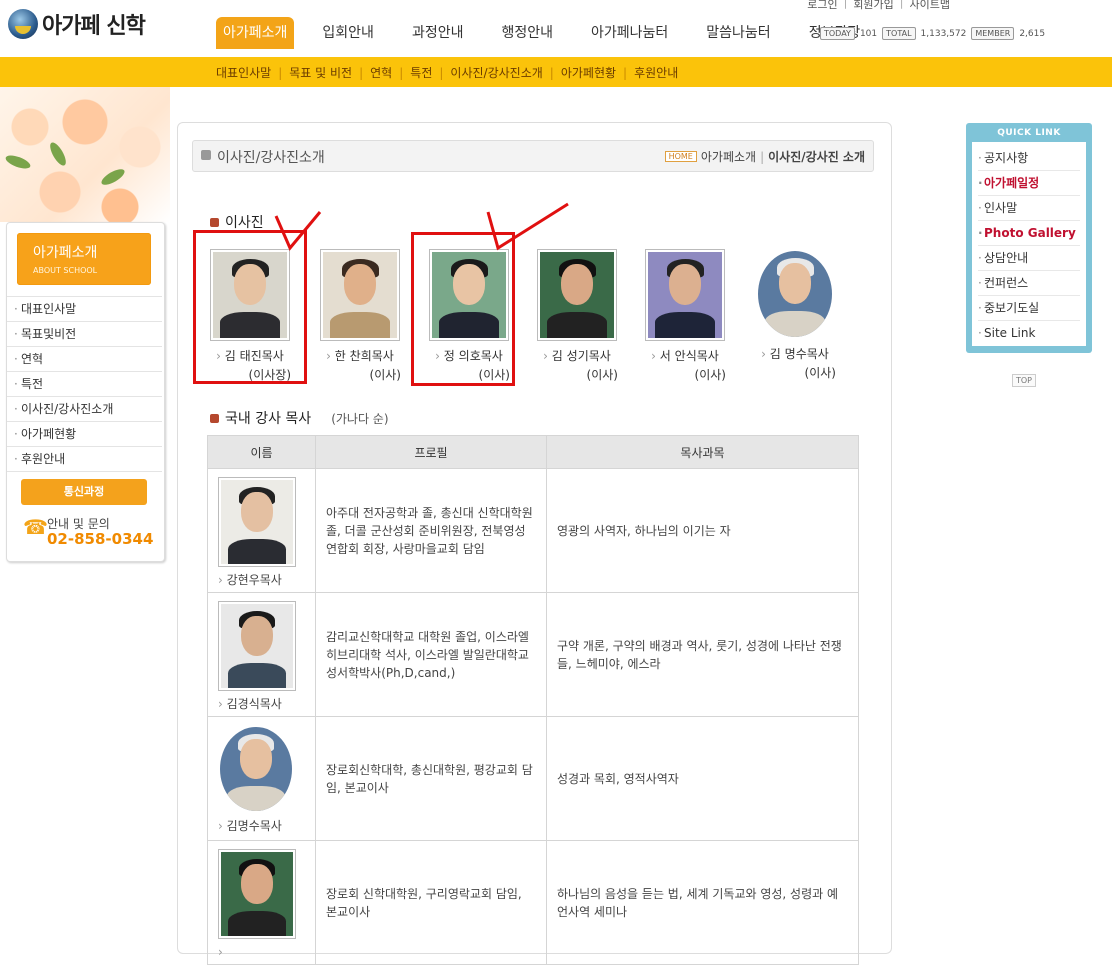 Image resolution: width=1112 pixels, height=965 pixels. What do you see at coordinates (266, 580) in the screenshot?
I see `lecturer-name: 강현우목사` at bounding box center [266, 580].